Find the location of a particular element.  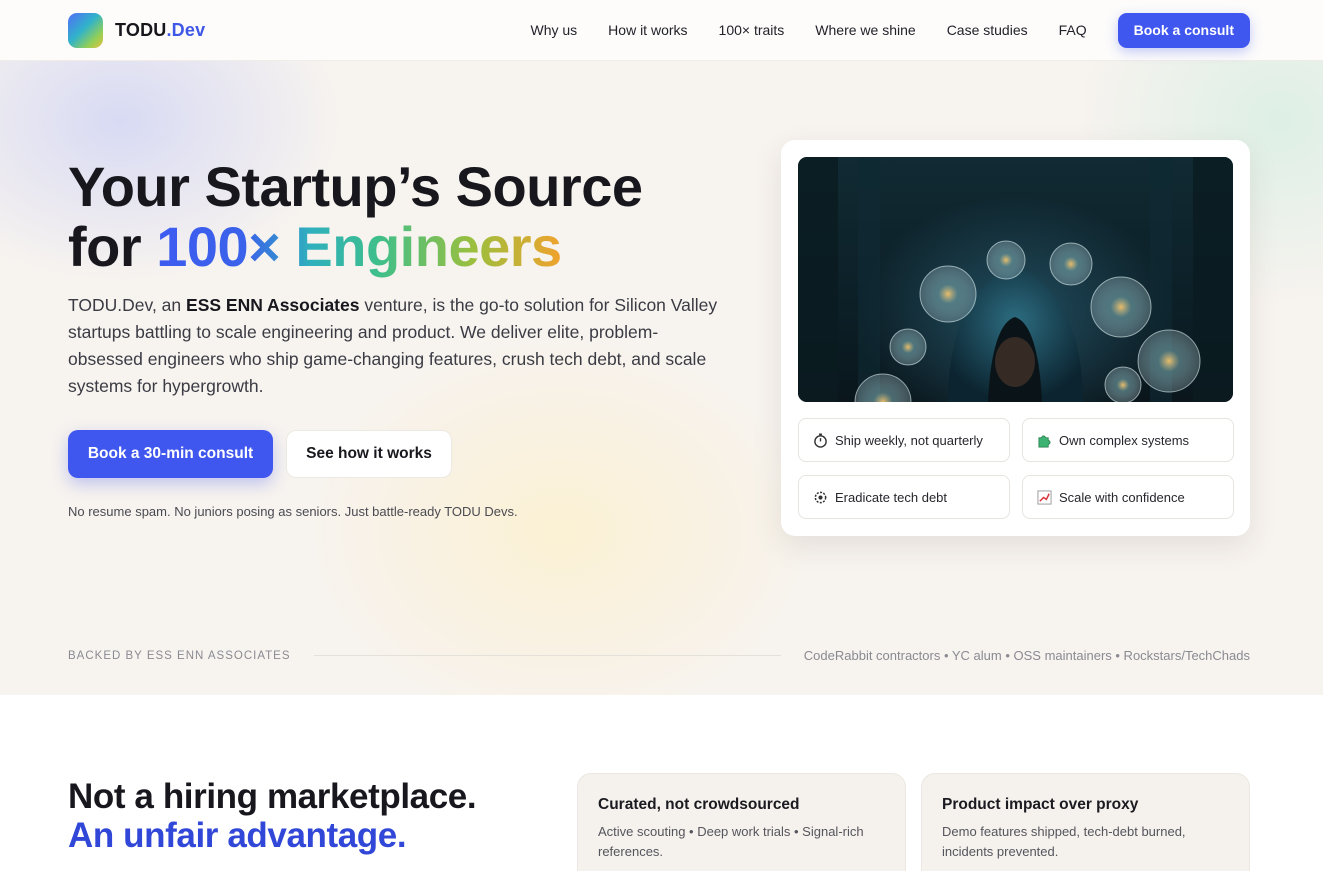

nav-why-us: Why us is located at coordinates (553, 30).